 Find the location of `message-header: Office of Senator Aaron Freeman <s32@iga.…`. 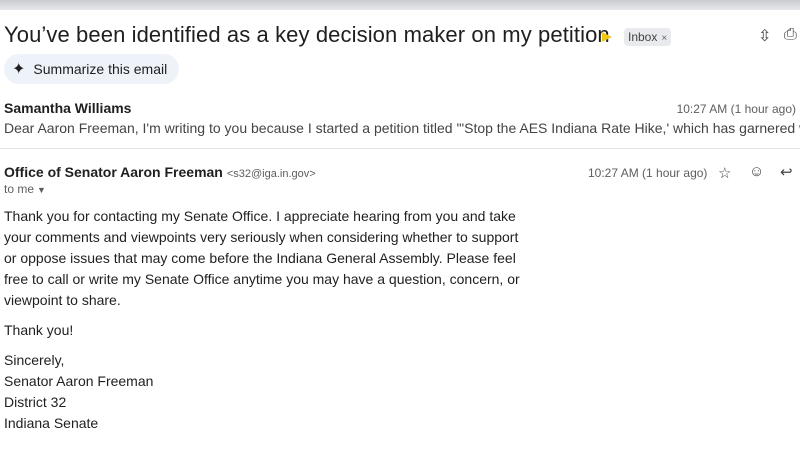

message-header: Office of Senator Aaron Freeman <s32@iga.… is located at coordinates (400, 178).